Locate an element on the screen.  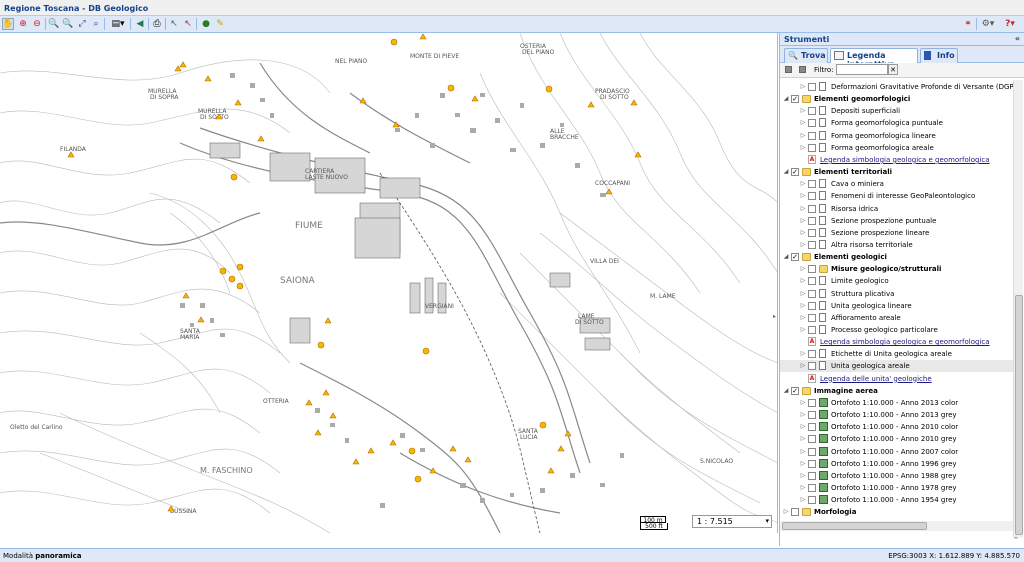
tab-trova: 🔍 Trova is located at coordinates (806, 55).